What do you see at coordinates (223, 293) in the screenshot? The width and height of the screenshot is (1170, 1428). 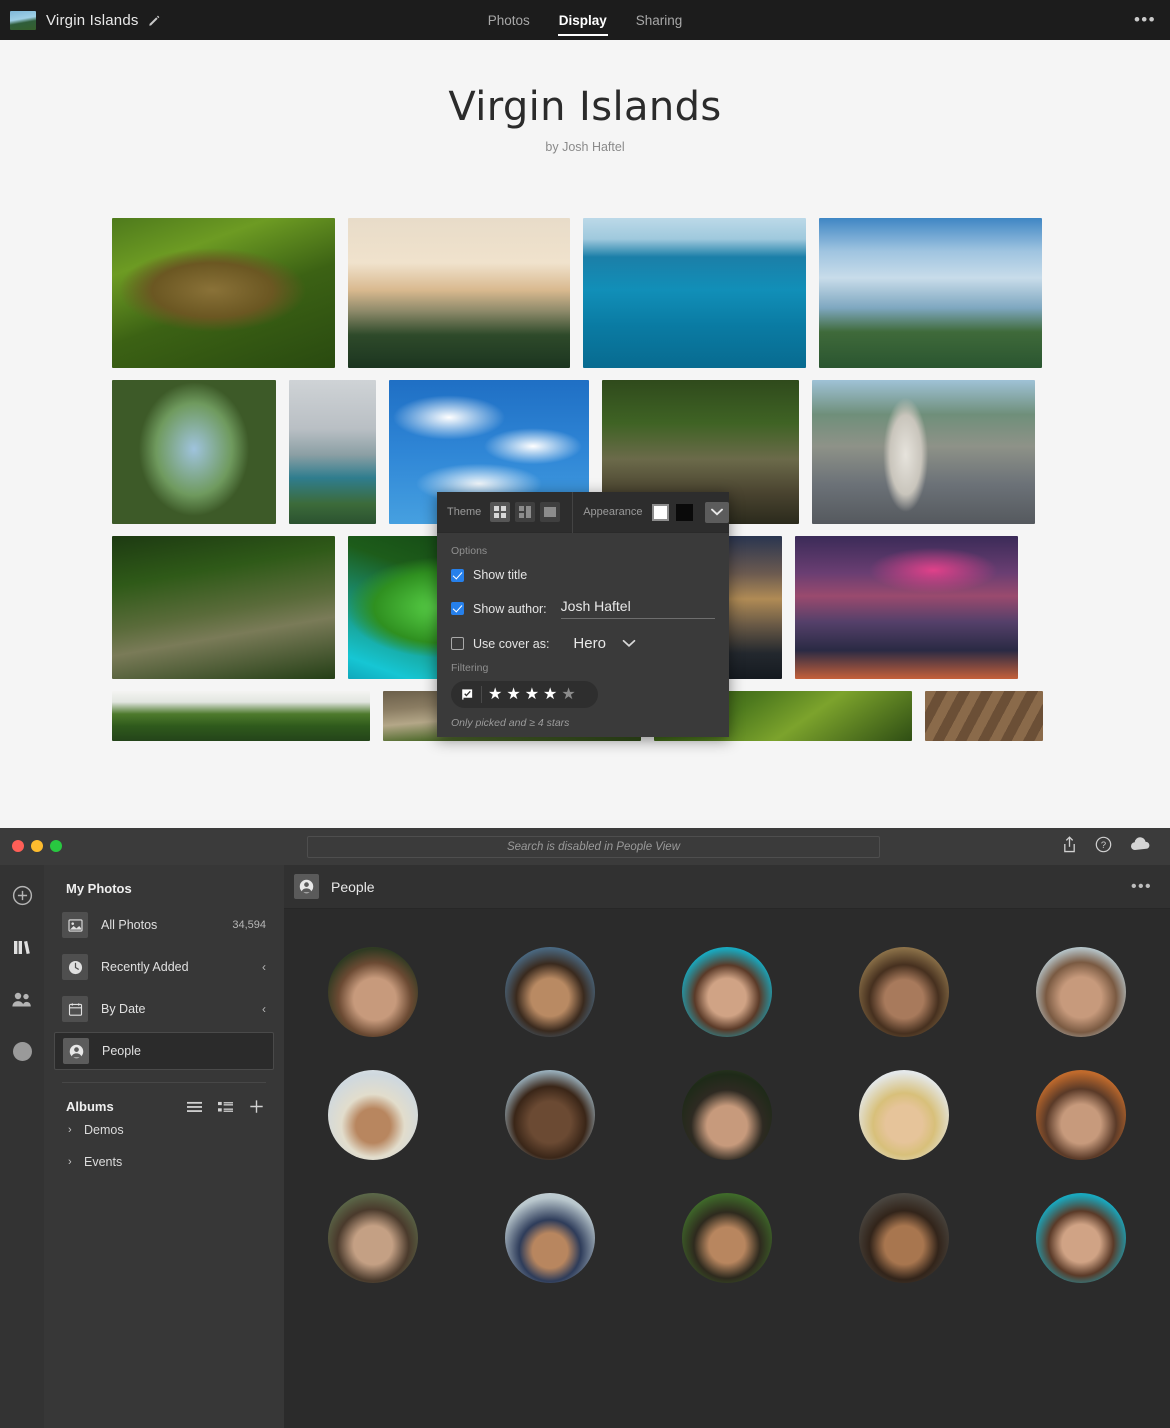 I see `photo-iguana-in-grass` at bounding box center [223, 293].